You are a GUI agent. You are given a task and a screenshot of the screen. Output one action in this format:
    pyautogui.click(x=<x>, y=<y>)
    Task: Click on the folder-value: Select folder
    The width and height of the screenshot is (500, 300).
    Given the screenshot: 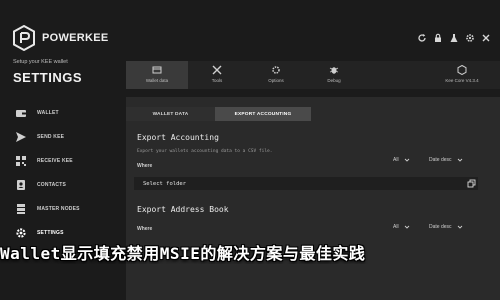 What is the action you would take?
    pyautogui.click(x=165, y=183)
    